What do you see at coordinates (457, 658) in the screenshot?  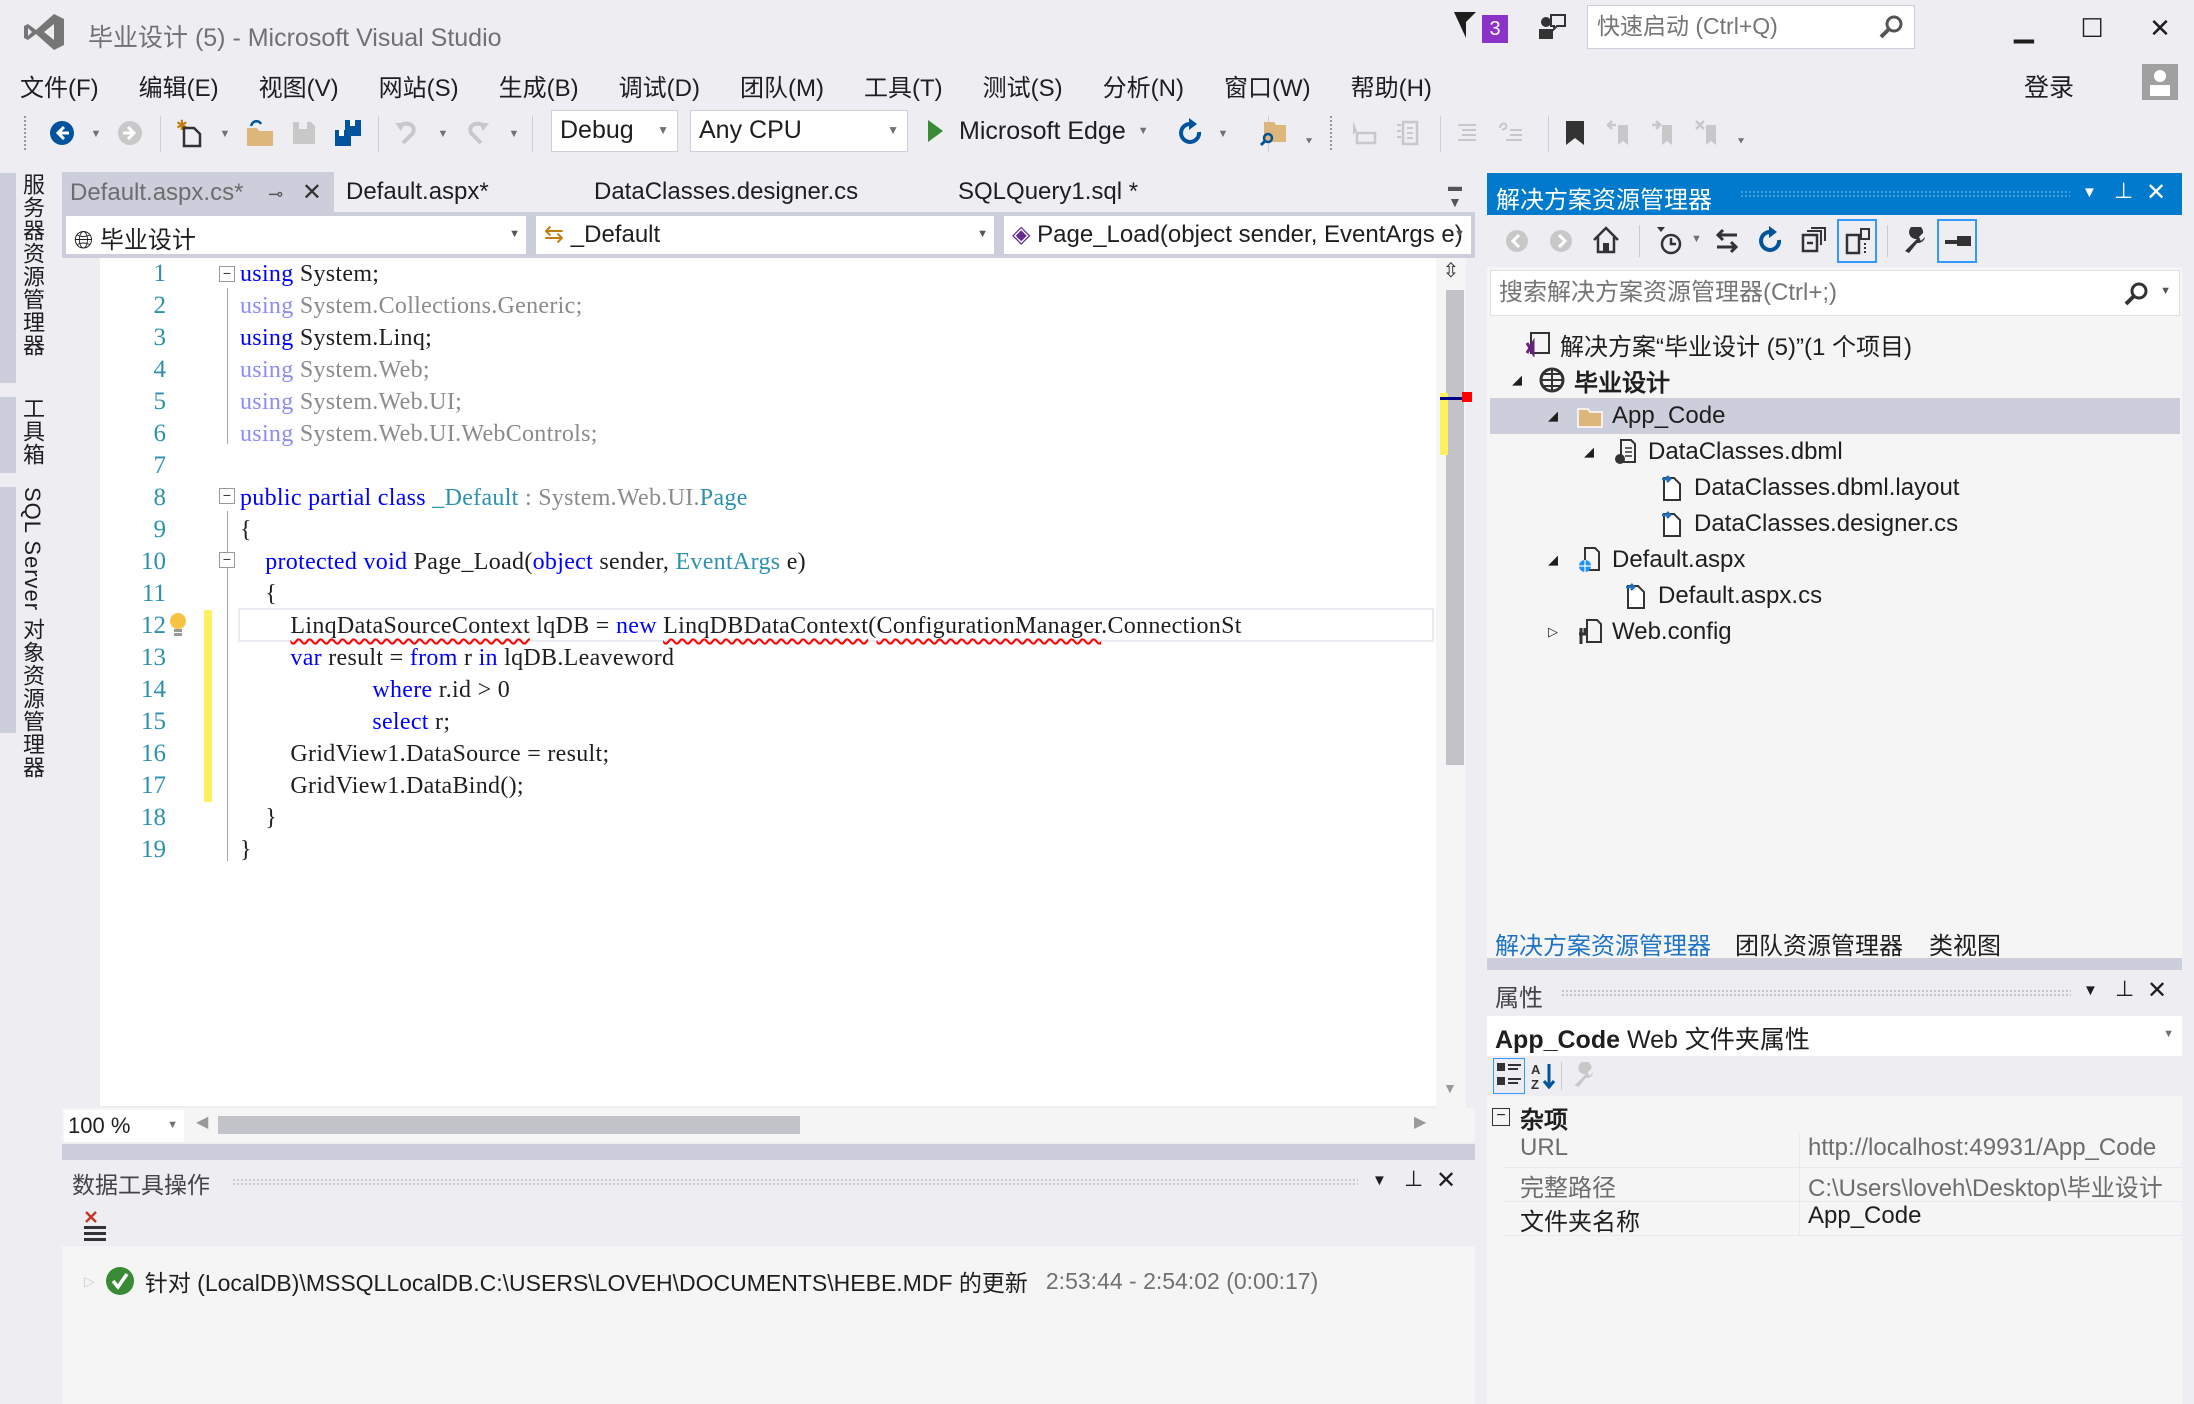 I see `code-line-13: var result = from r in lqDB.Leaveword` at bounding box center [457, 658].